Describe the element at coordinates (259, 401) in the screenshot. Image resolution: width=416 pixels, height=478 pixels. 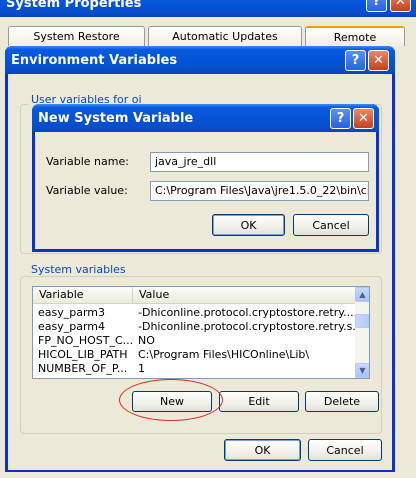
I see `edit-button: Edit` at that location.